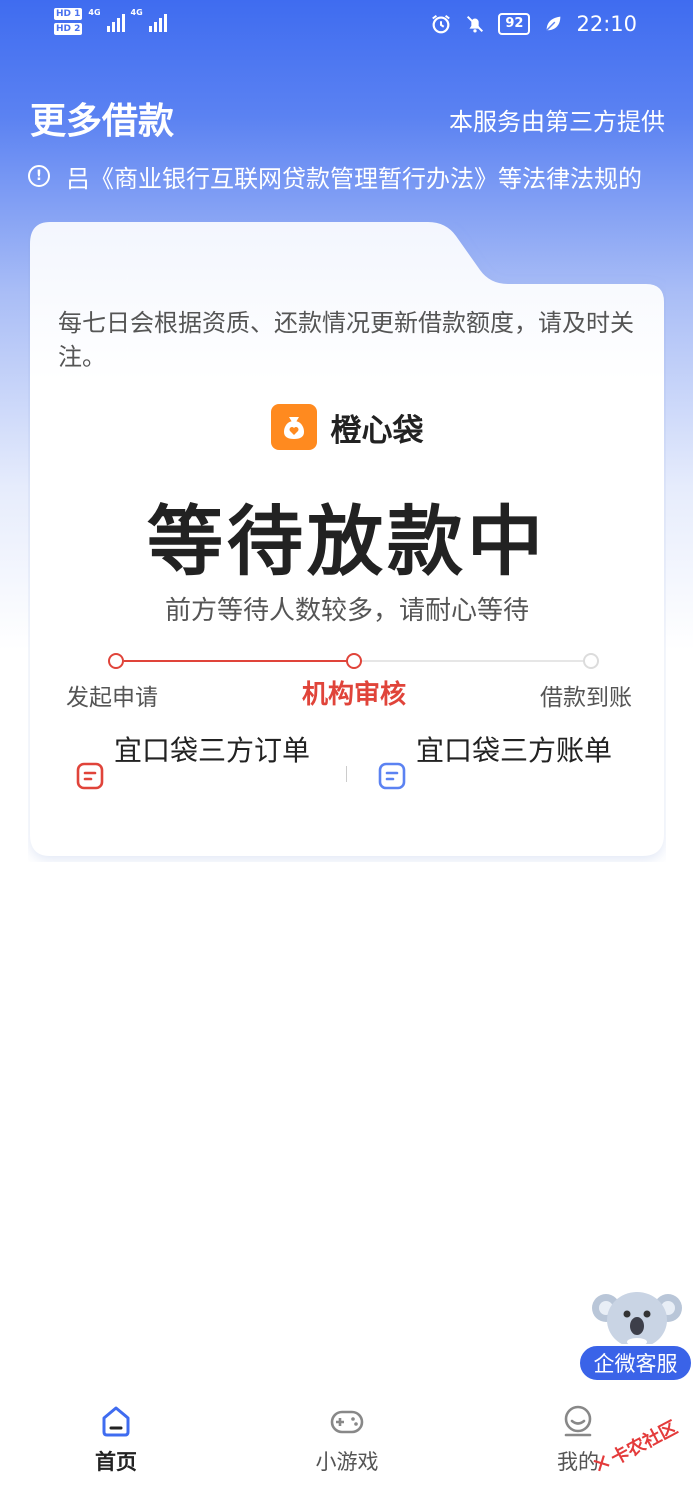 The image size is (693, 1500). What do you see at coordinates (212, 750) in the screenshot?
I see `orders-link-label: 宜口袋三方订单` at bounding box center [212, 750].